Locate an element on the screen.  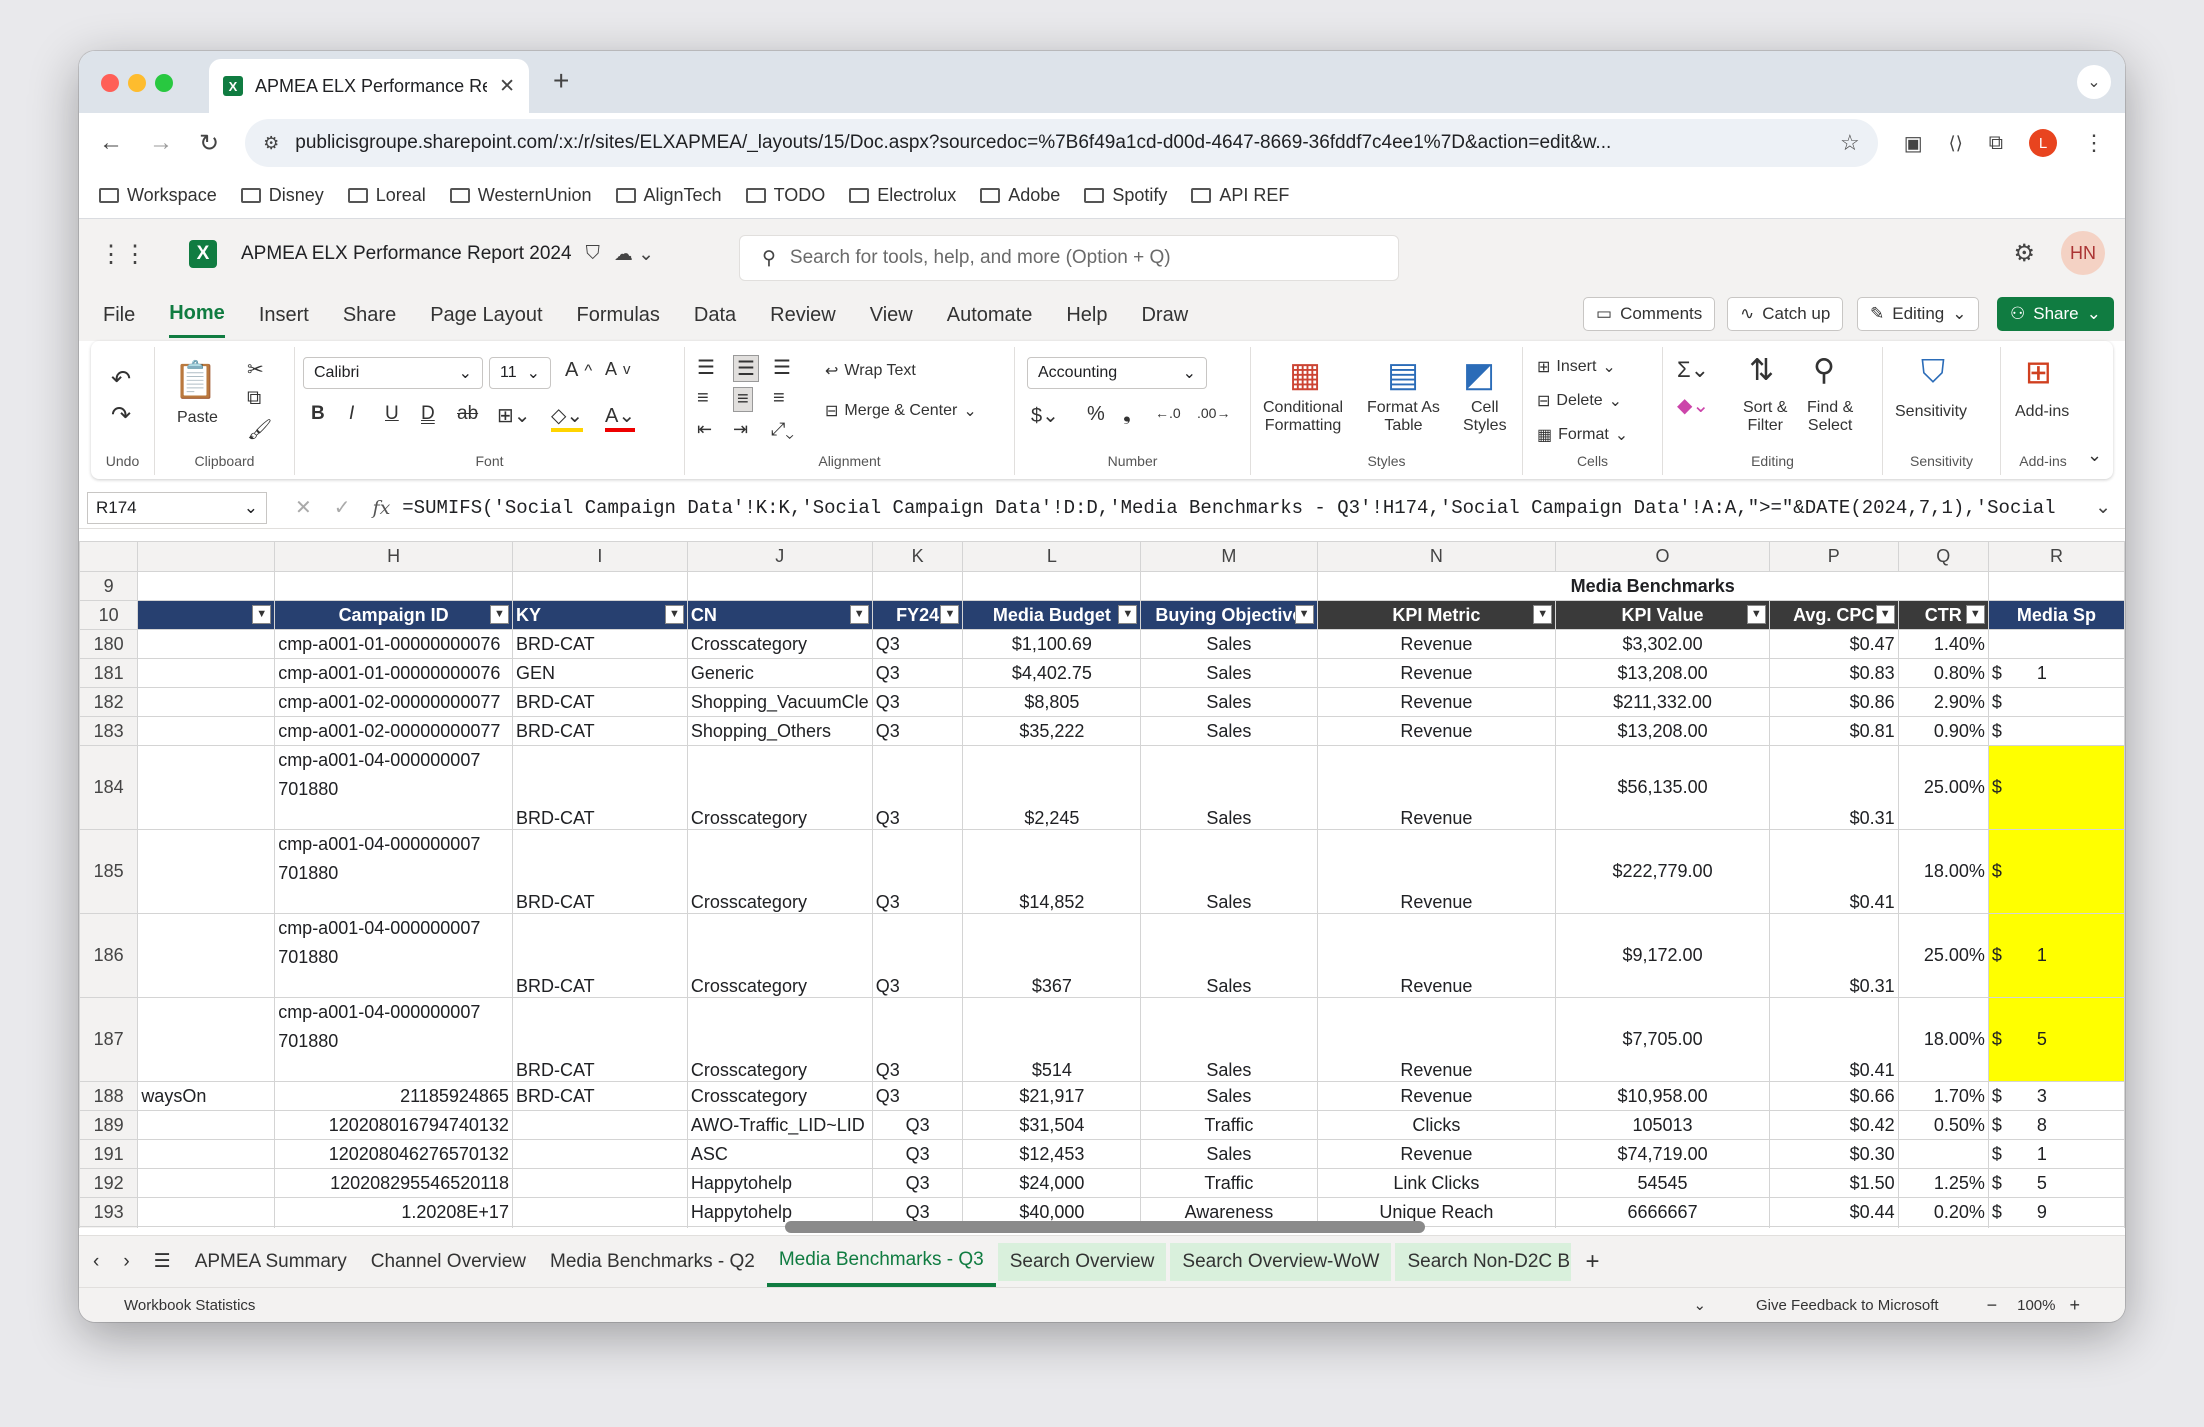
cell: Shopping_VacuumCle is located at coordinates (779, 702).